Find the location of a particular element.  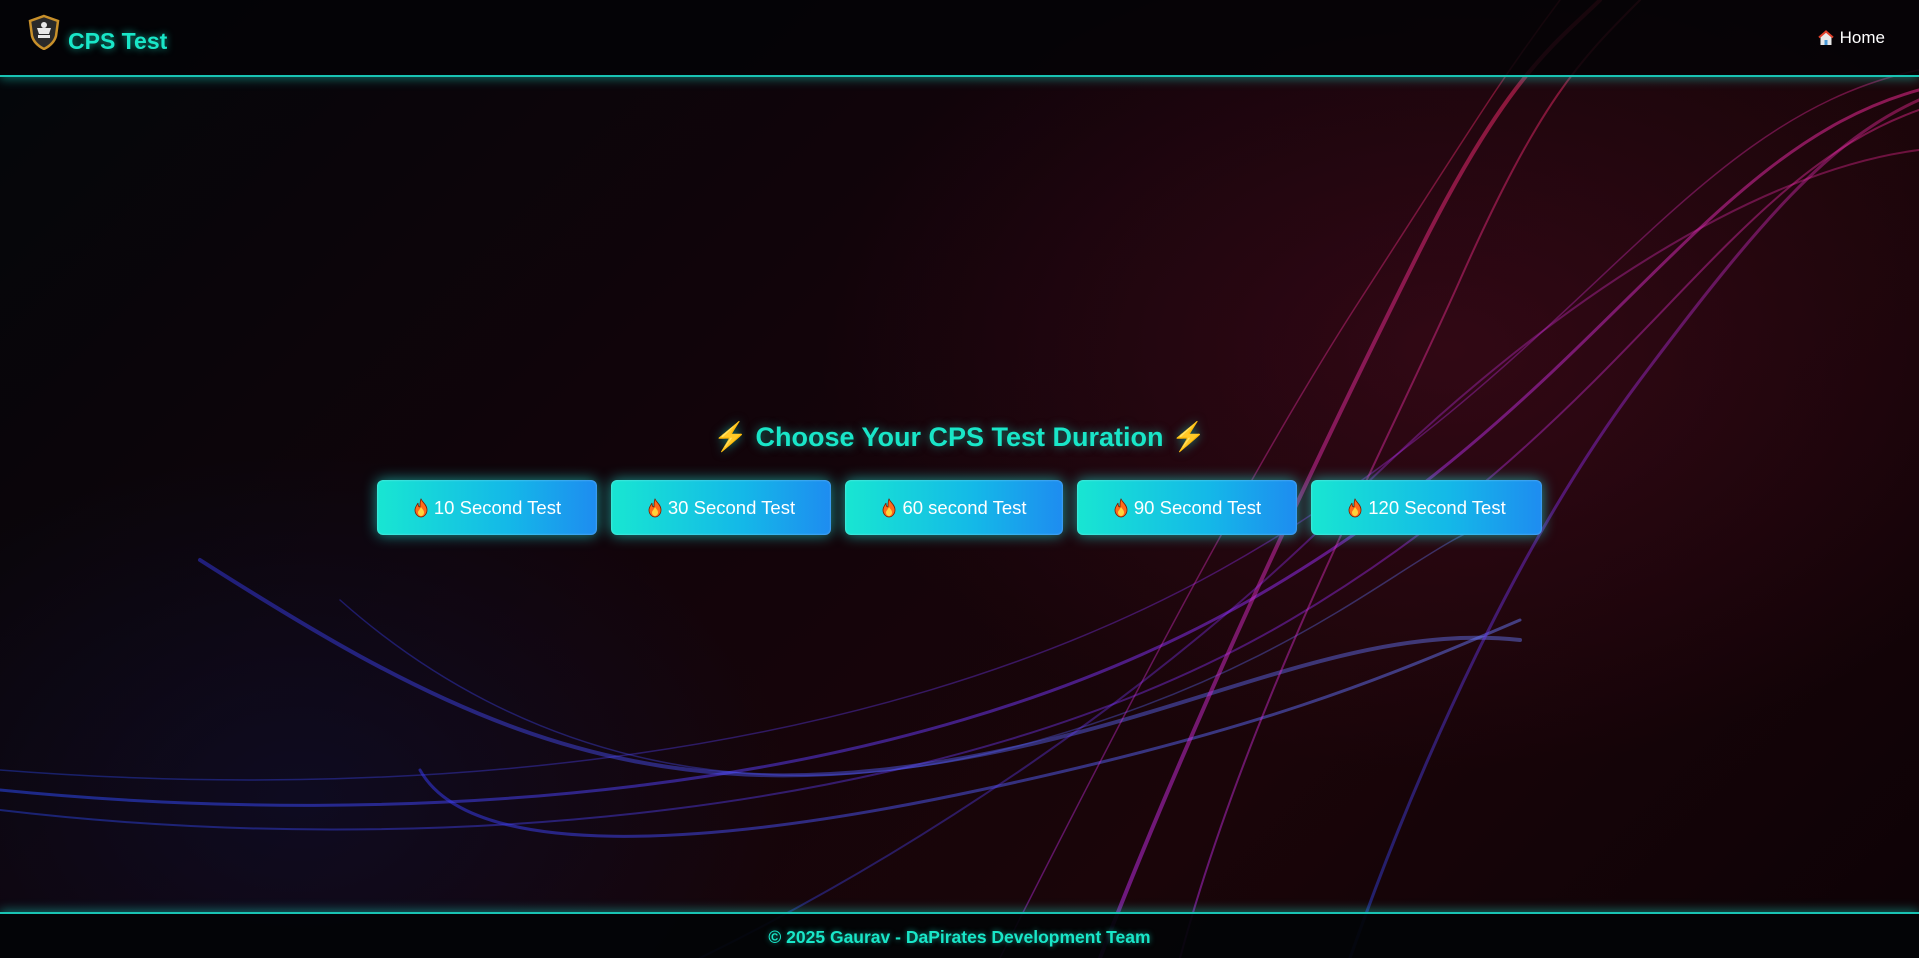

home-label: Home is located at coordinates (1862, 37).